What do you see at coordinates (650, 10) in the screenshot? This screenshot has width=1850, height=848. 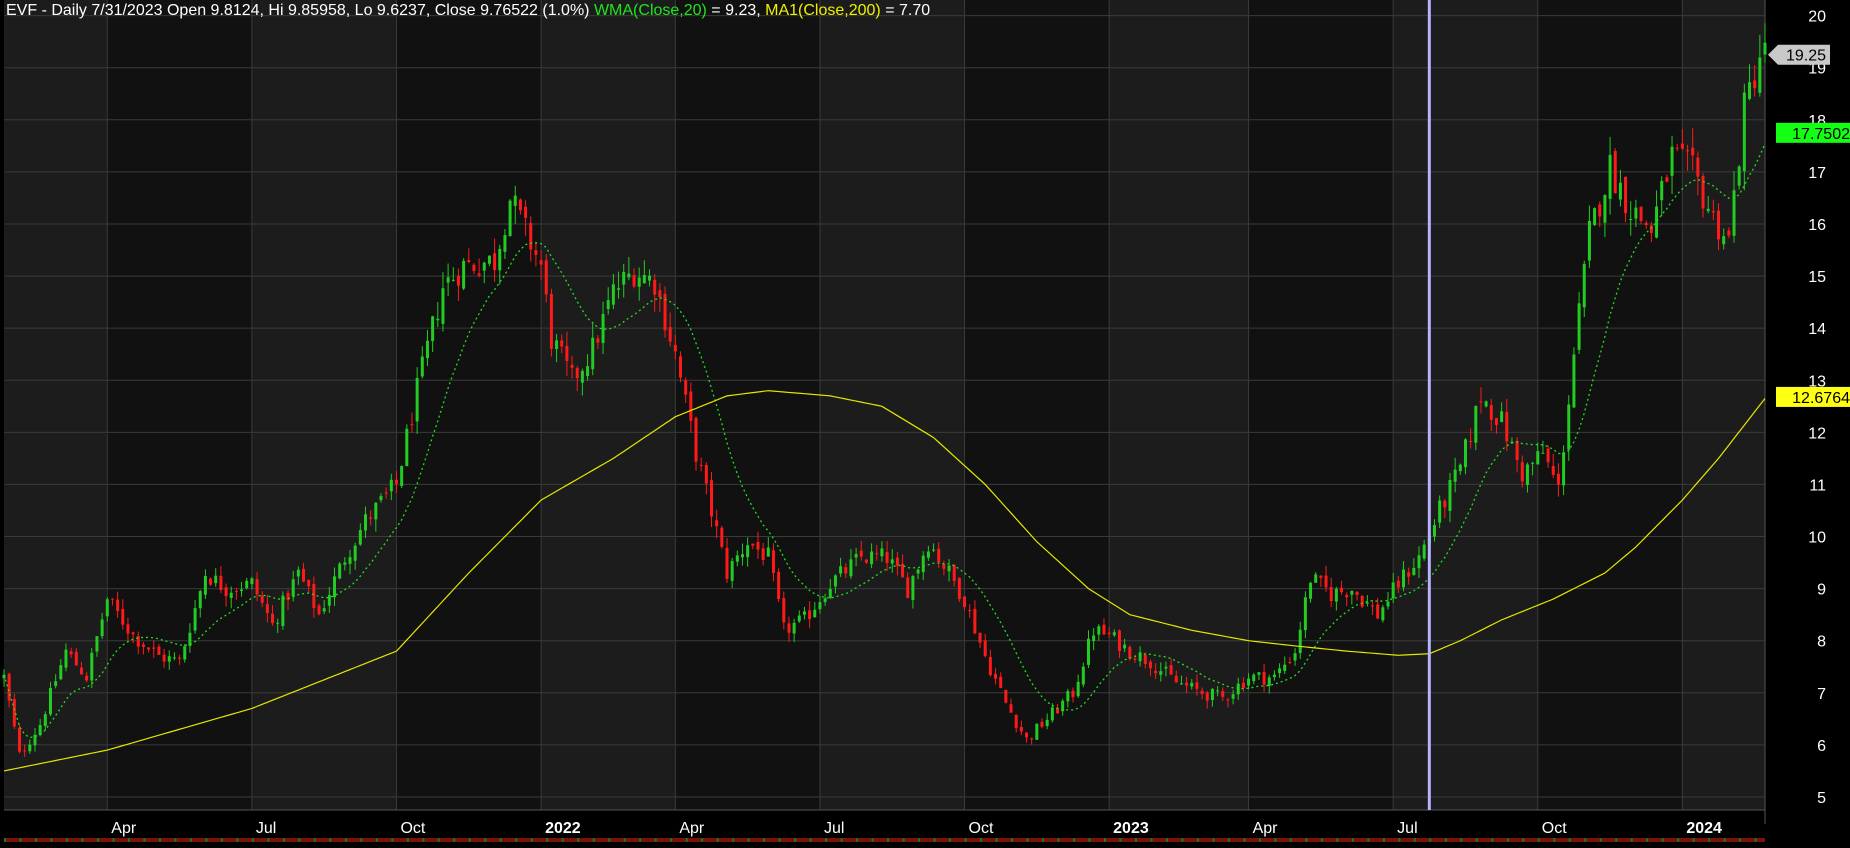 I see `header-wma-label: WMA(Close,20)` at bounding box center [650, 10].